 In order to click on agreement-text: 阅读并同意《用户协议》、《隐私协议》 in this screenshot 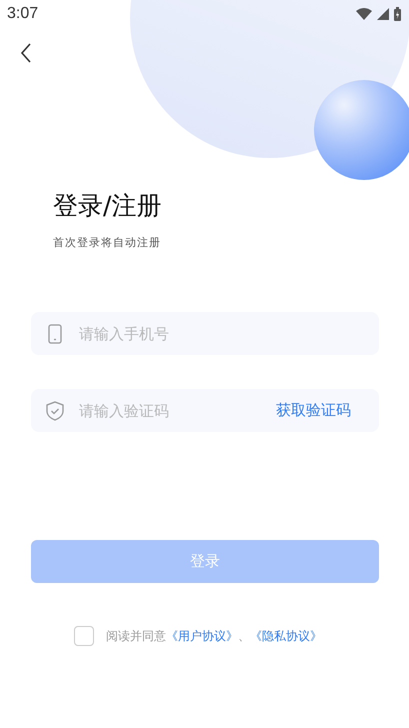, I will do `click(214, 636)`.